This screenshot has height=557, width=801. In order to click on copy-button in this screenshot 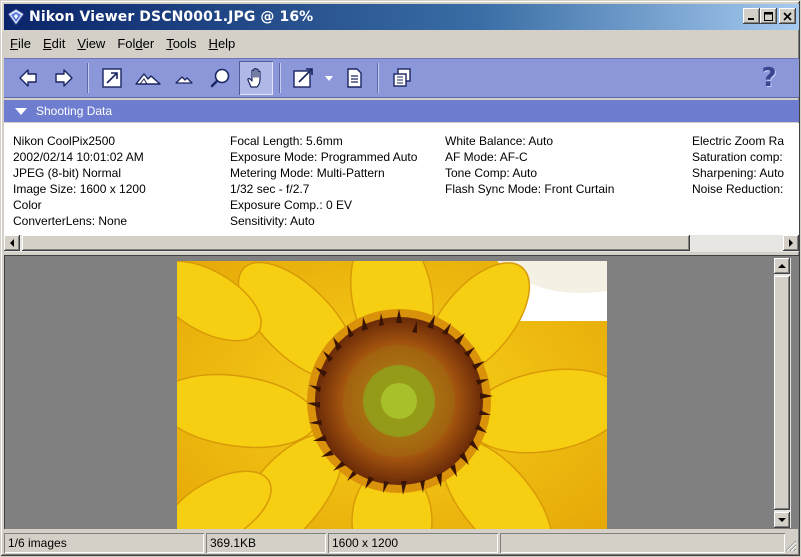, I will do `click(402, 78)`.